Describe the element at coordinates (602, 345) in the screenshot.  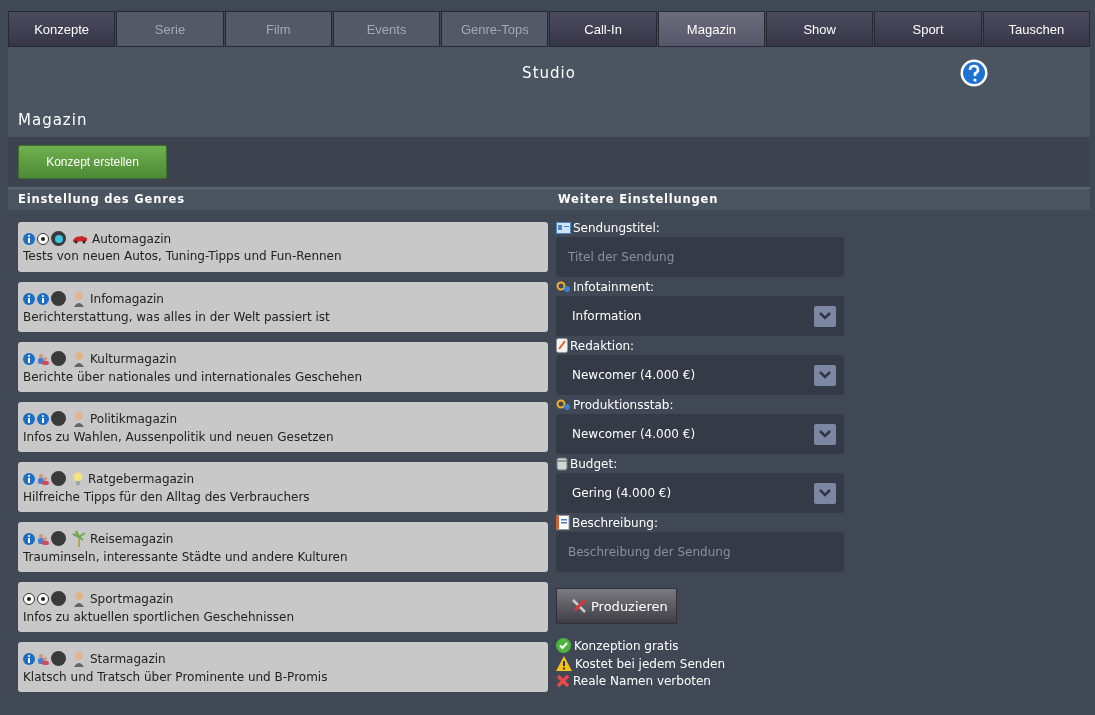
I see `field-label: Redaktion:` at that location.